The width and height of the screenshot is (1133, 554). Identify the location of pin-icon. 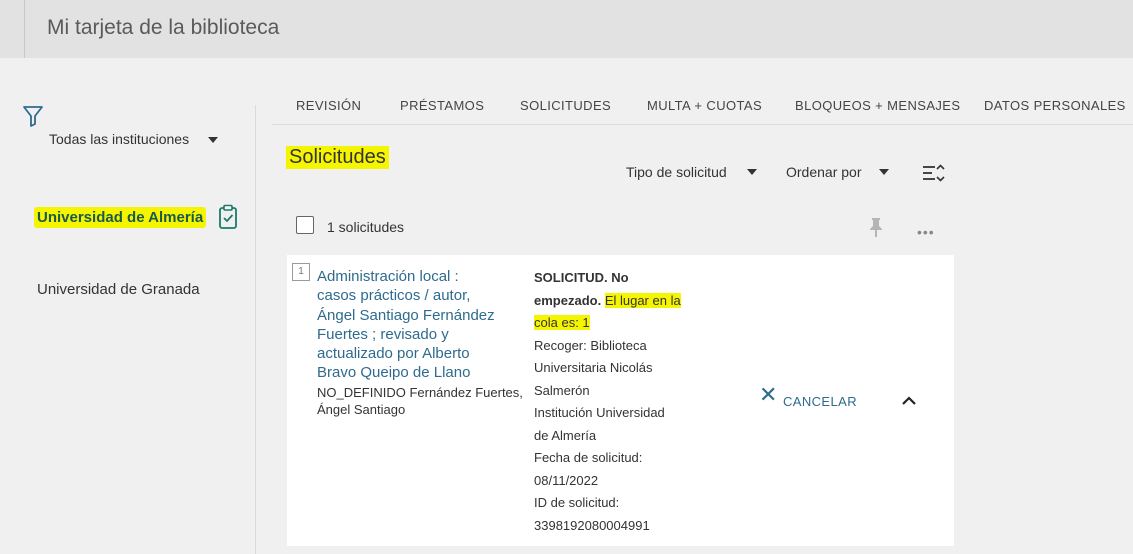
(876, 227).